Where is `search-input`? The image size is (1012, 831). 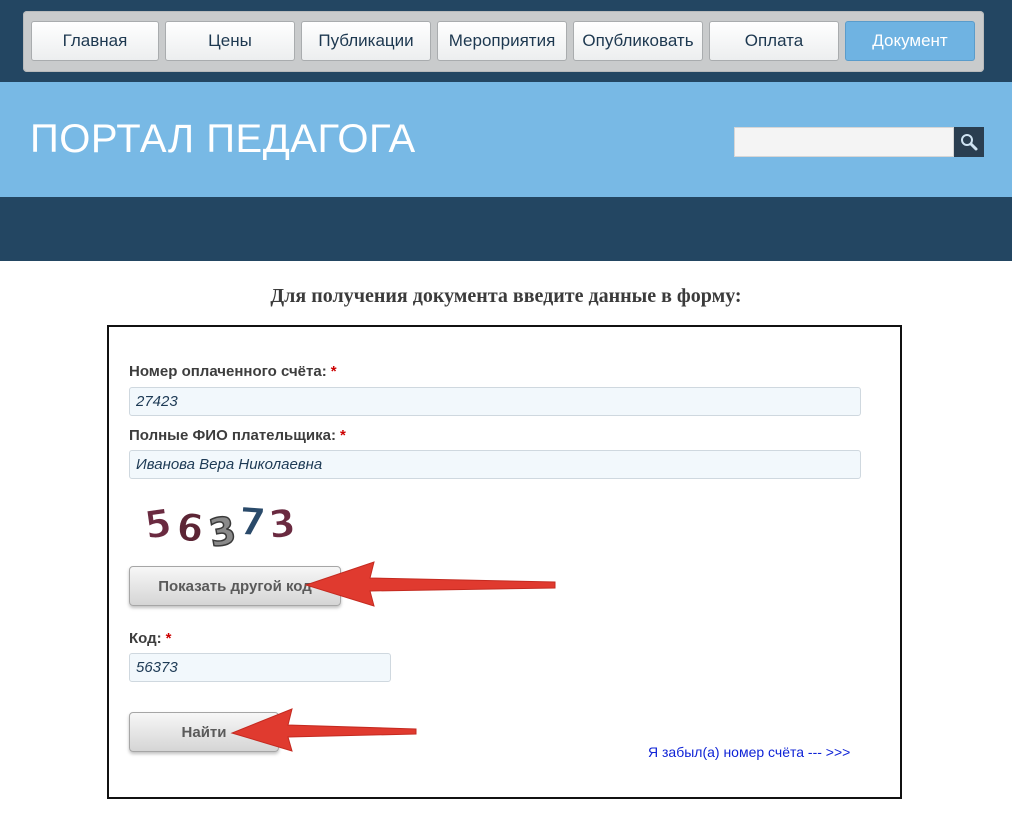 search-input is located at coordinates (844, 142).